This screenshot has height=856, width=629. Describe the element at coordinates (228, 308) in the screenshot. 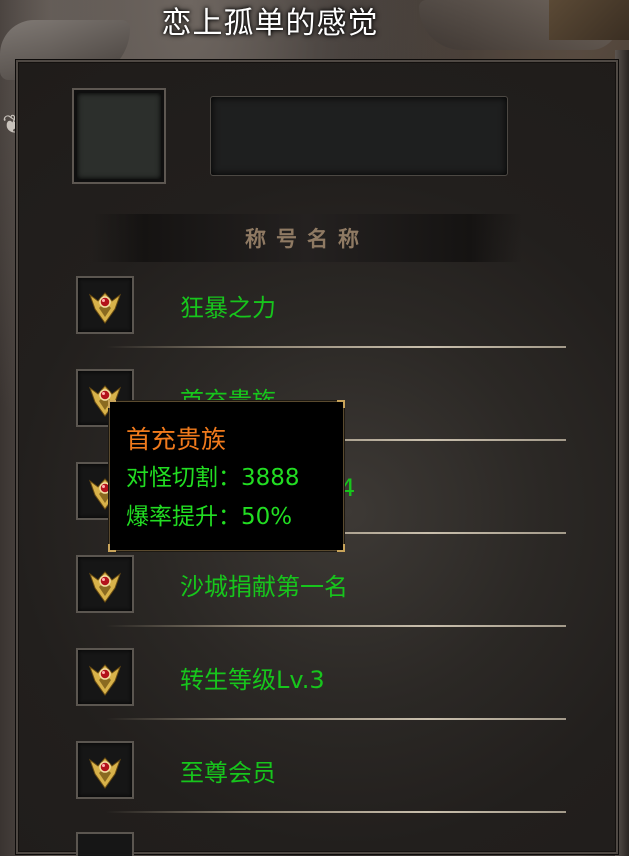

I see `title-name: 狂暴之力` at that location.